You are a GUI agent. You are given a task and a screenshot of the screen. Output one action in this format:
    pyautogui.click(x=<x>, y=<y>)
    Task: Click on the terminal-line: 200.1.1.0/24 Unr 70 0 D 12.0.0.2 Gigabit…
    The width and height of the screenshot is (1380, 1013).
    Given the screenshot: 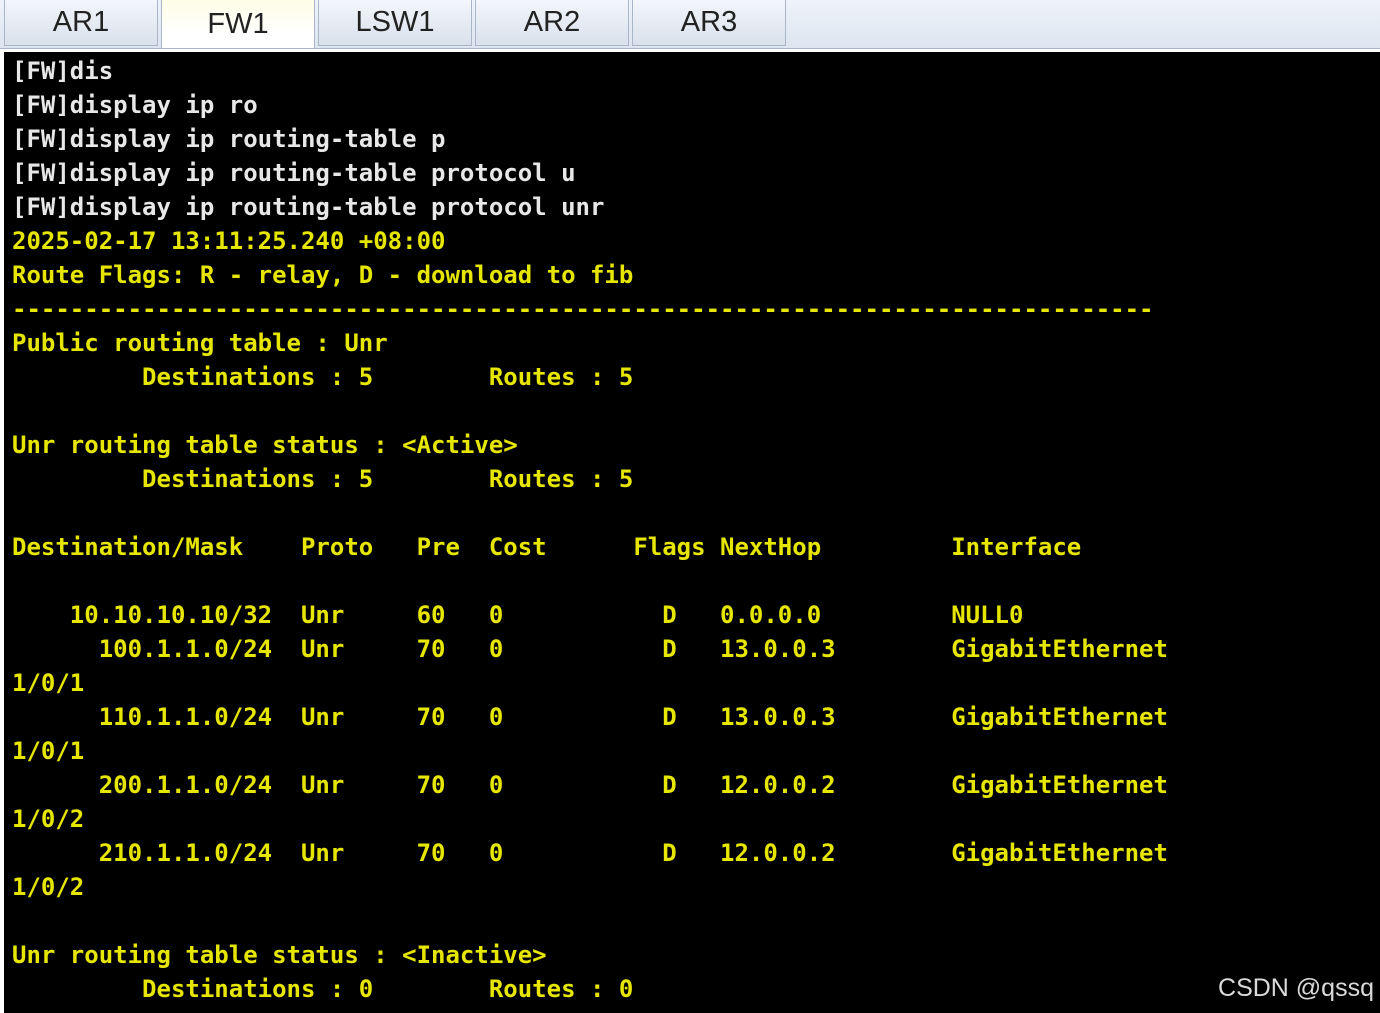 What is the action you would take?
    pyautogui.click(x=590, y=785)
    